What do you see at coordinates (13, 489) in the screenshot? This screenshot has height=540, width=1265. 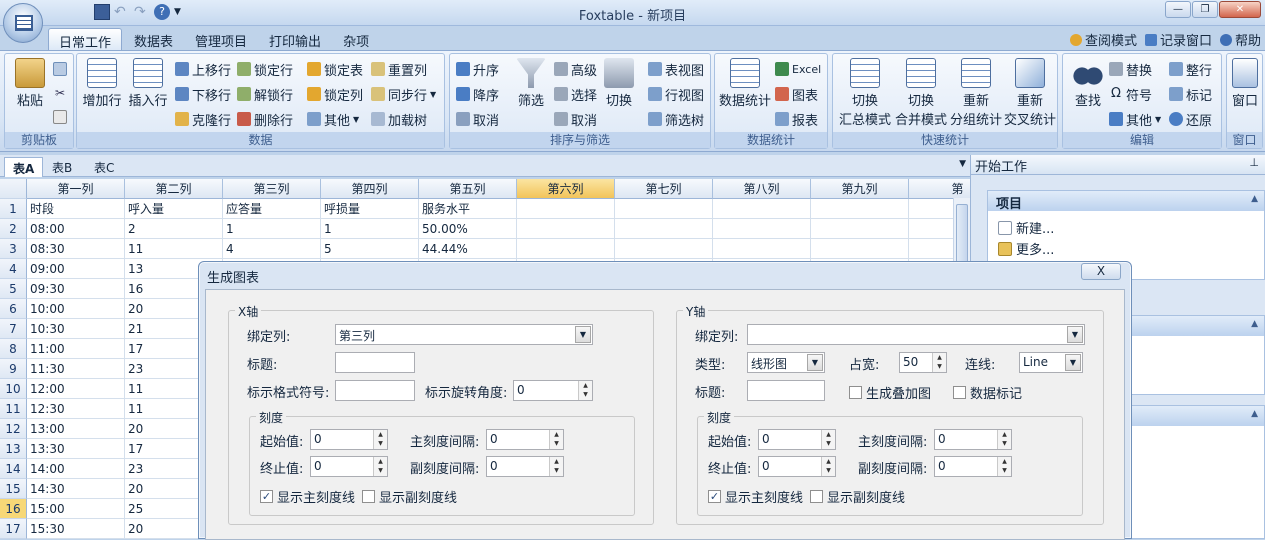 I see `row-header: 15` at bounding box center [13, 489].